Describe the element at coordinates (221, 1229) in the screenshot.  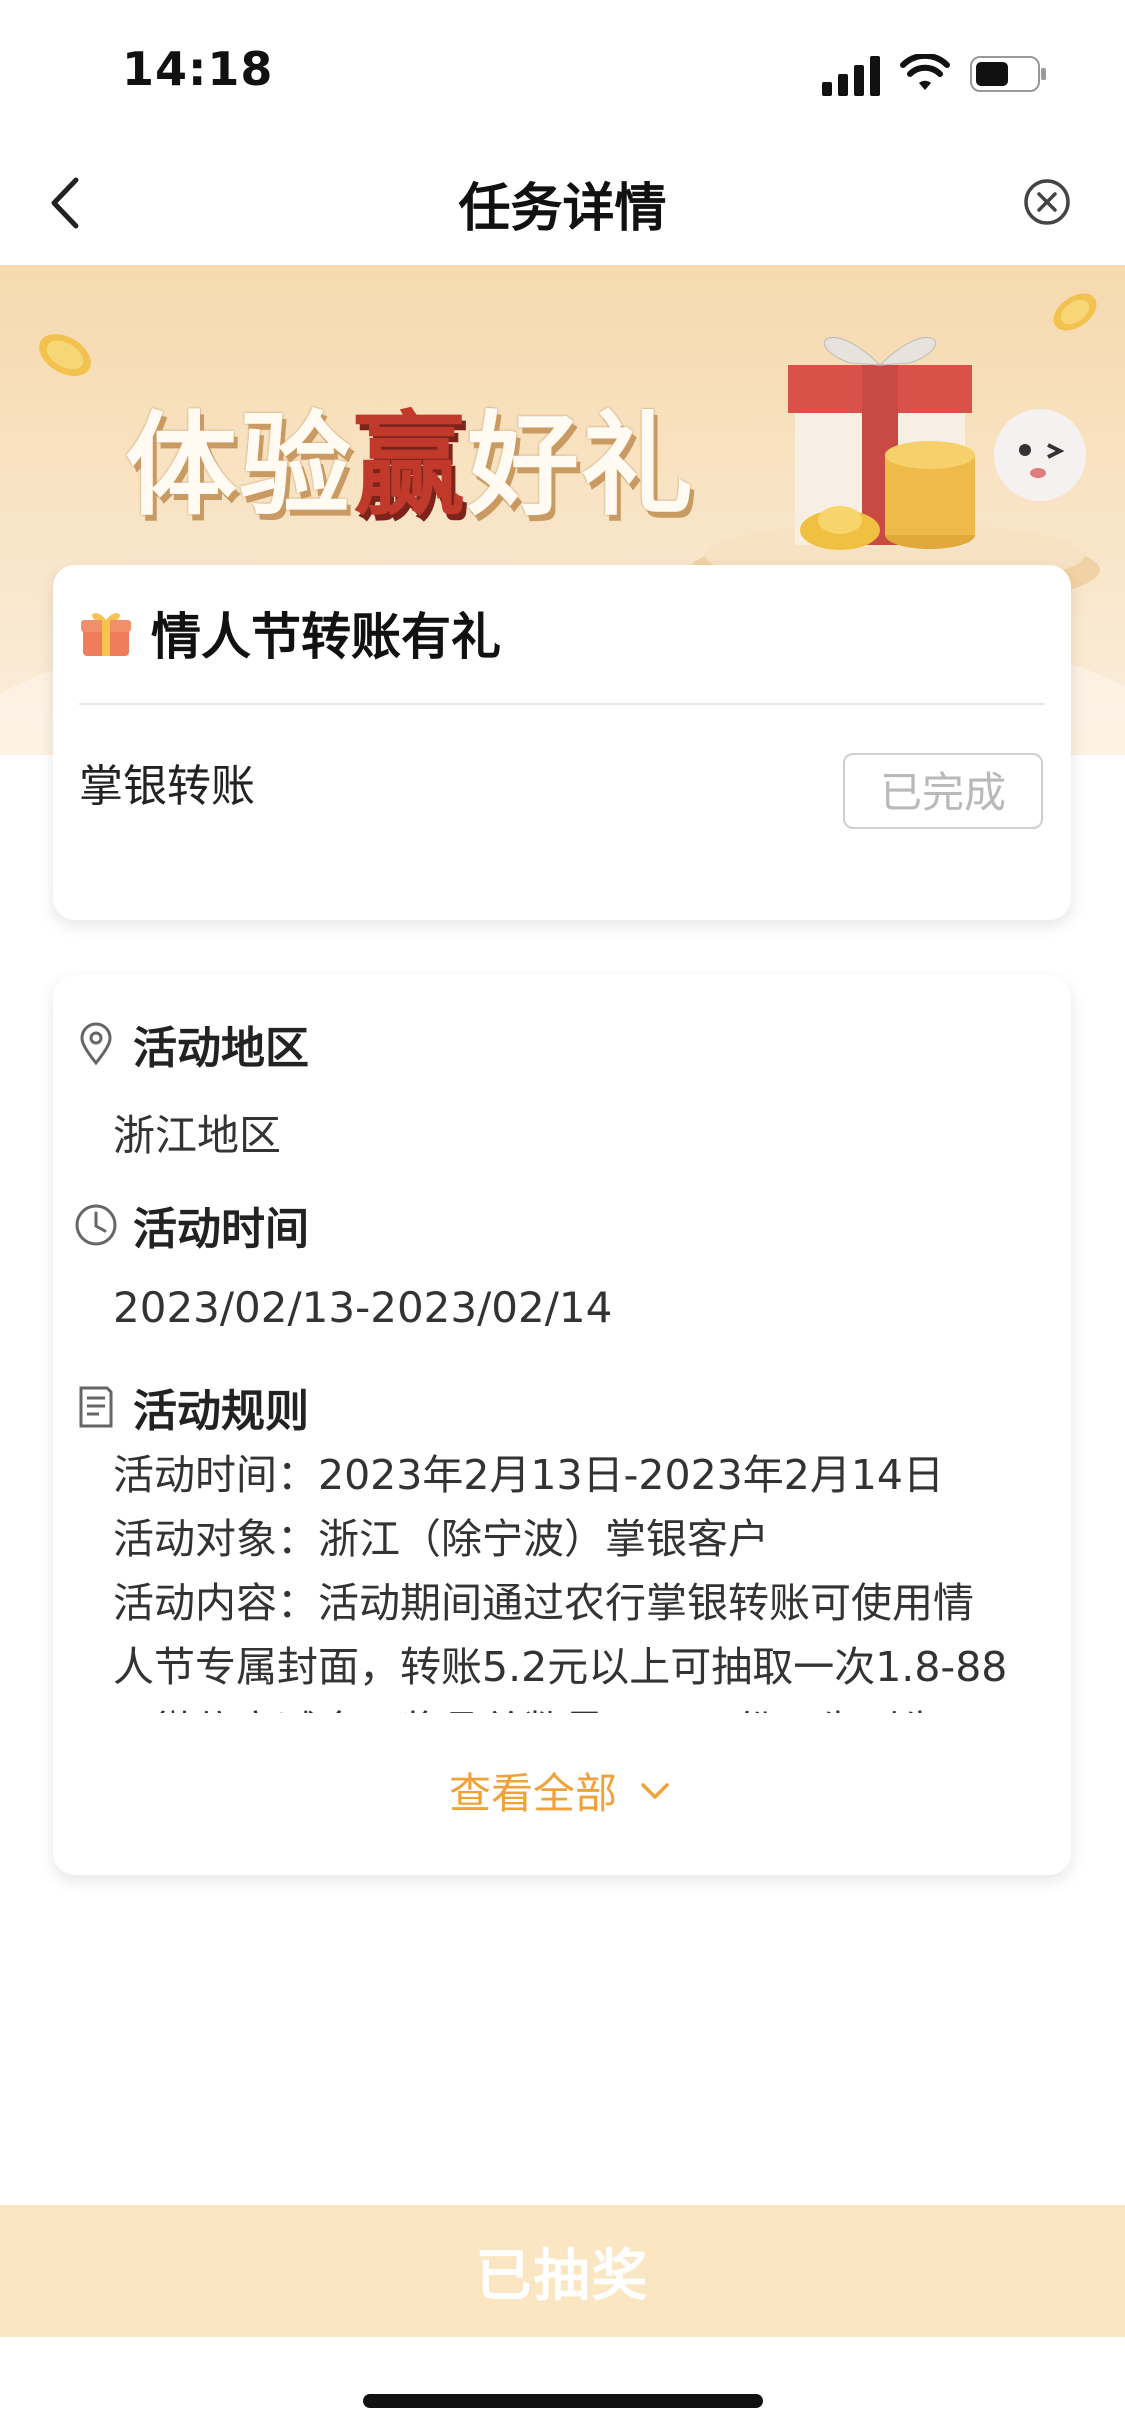
I see `time-label: 活动时间` at that location.